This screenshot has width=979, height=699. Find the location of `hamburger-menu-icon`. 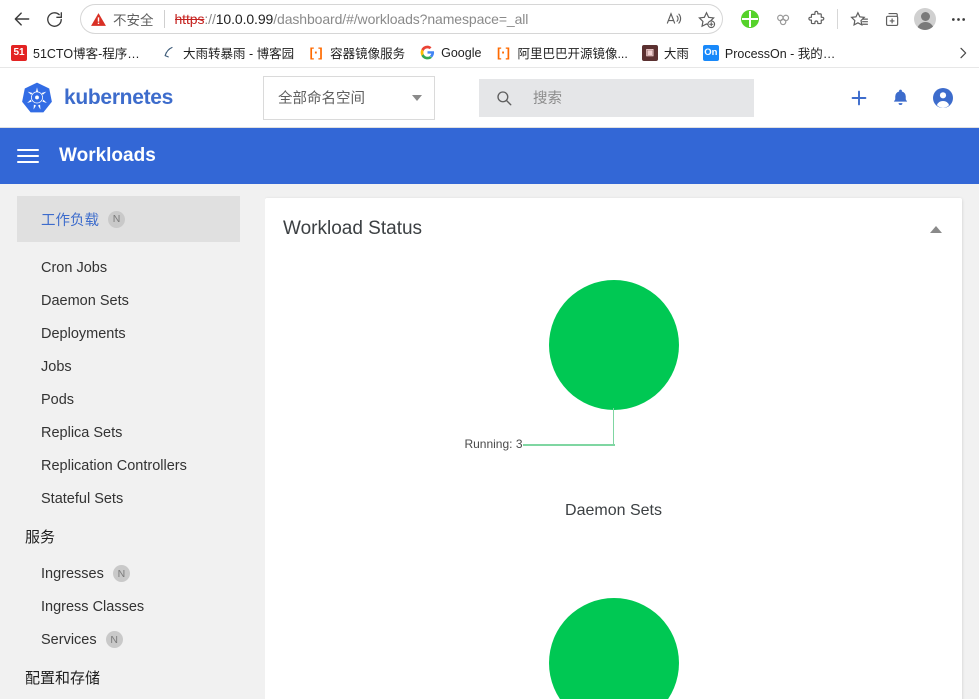

hamburger-menu-icon is located at coordinates (28, 156).